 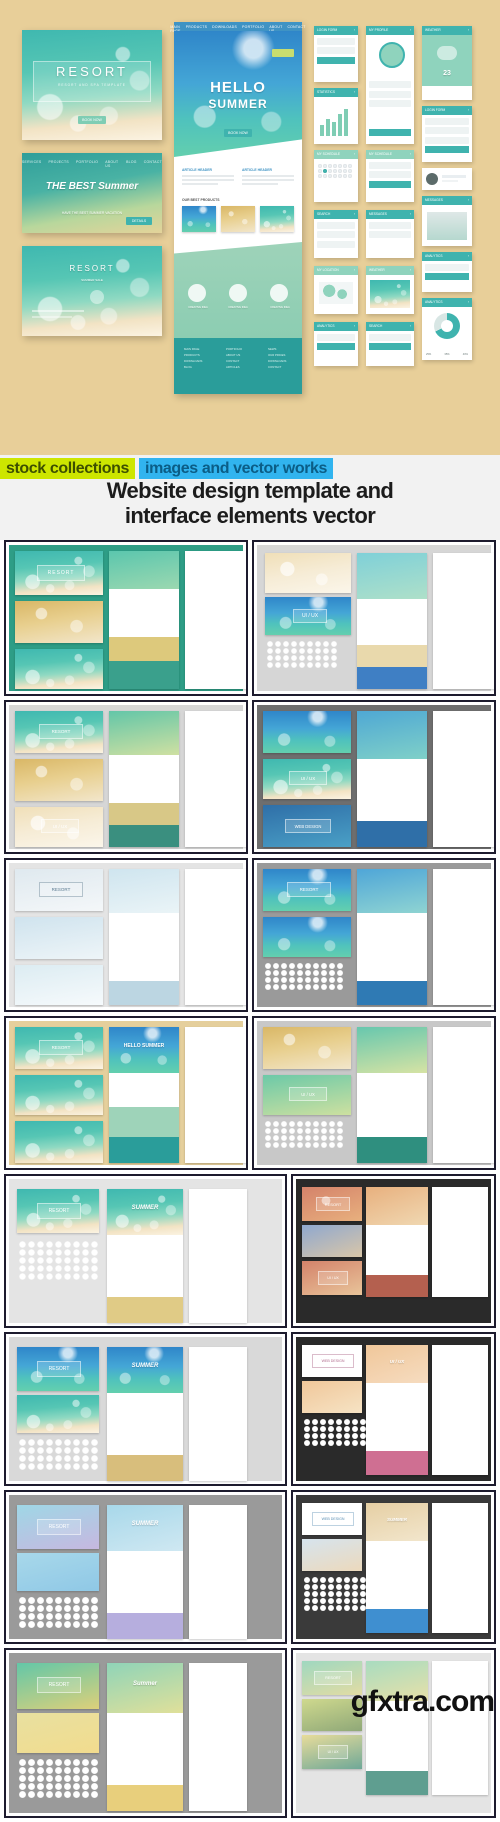 I want to click on footer-link: ARTICLES, so click(x=234, y=367).